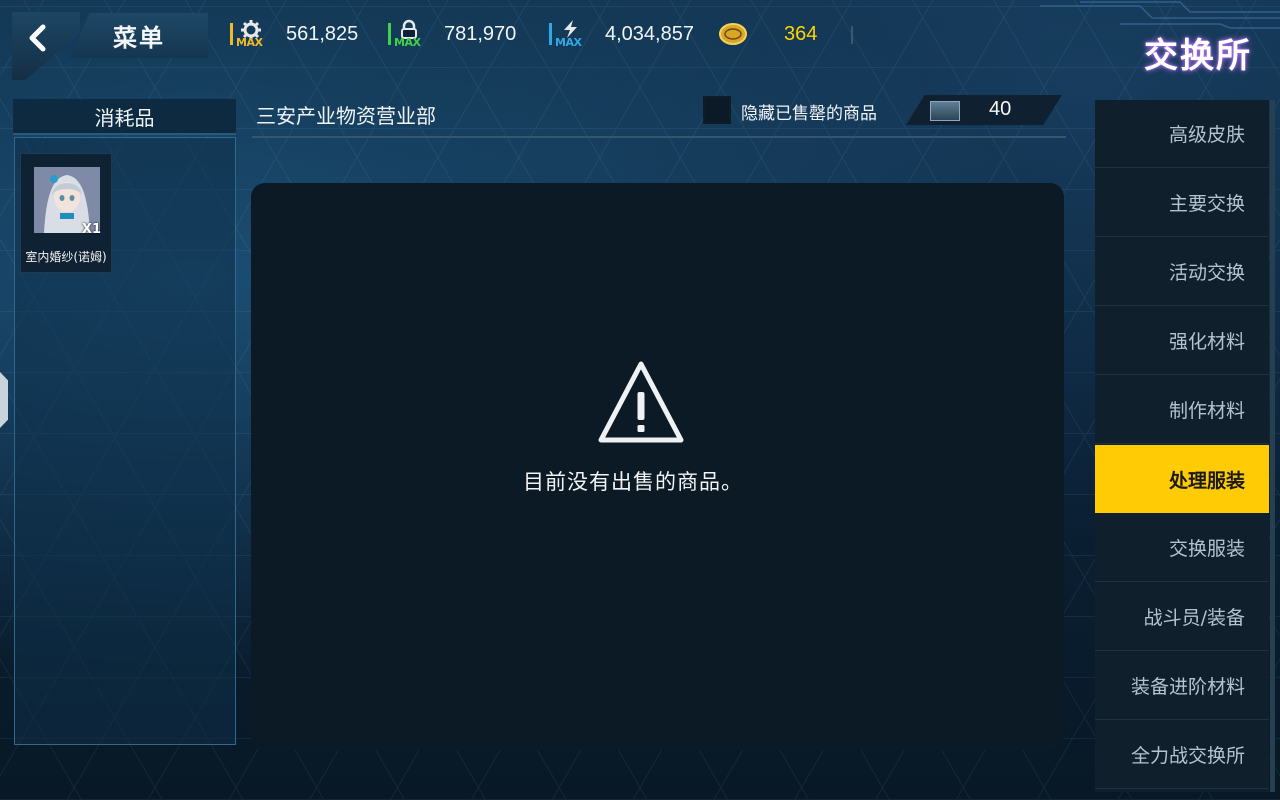  Describe the element at coordinates (1272, 446) in the screenshot. I see `tabs-scrollbar` at that location.